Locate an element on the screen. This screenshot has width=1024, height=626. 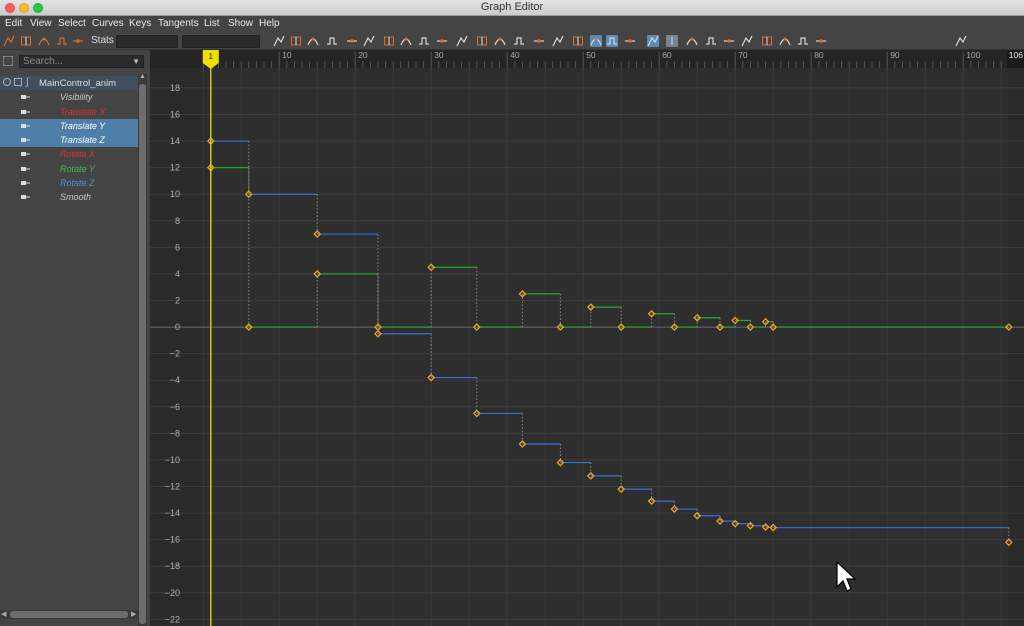
menu-view: View is located at coordinates (41, 23).